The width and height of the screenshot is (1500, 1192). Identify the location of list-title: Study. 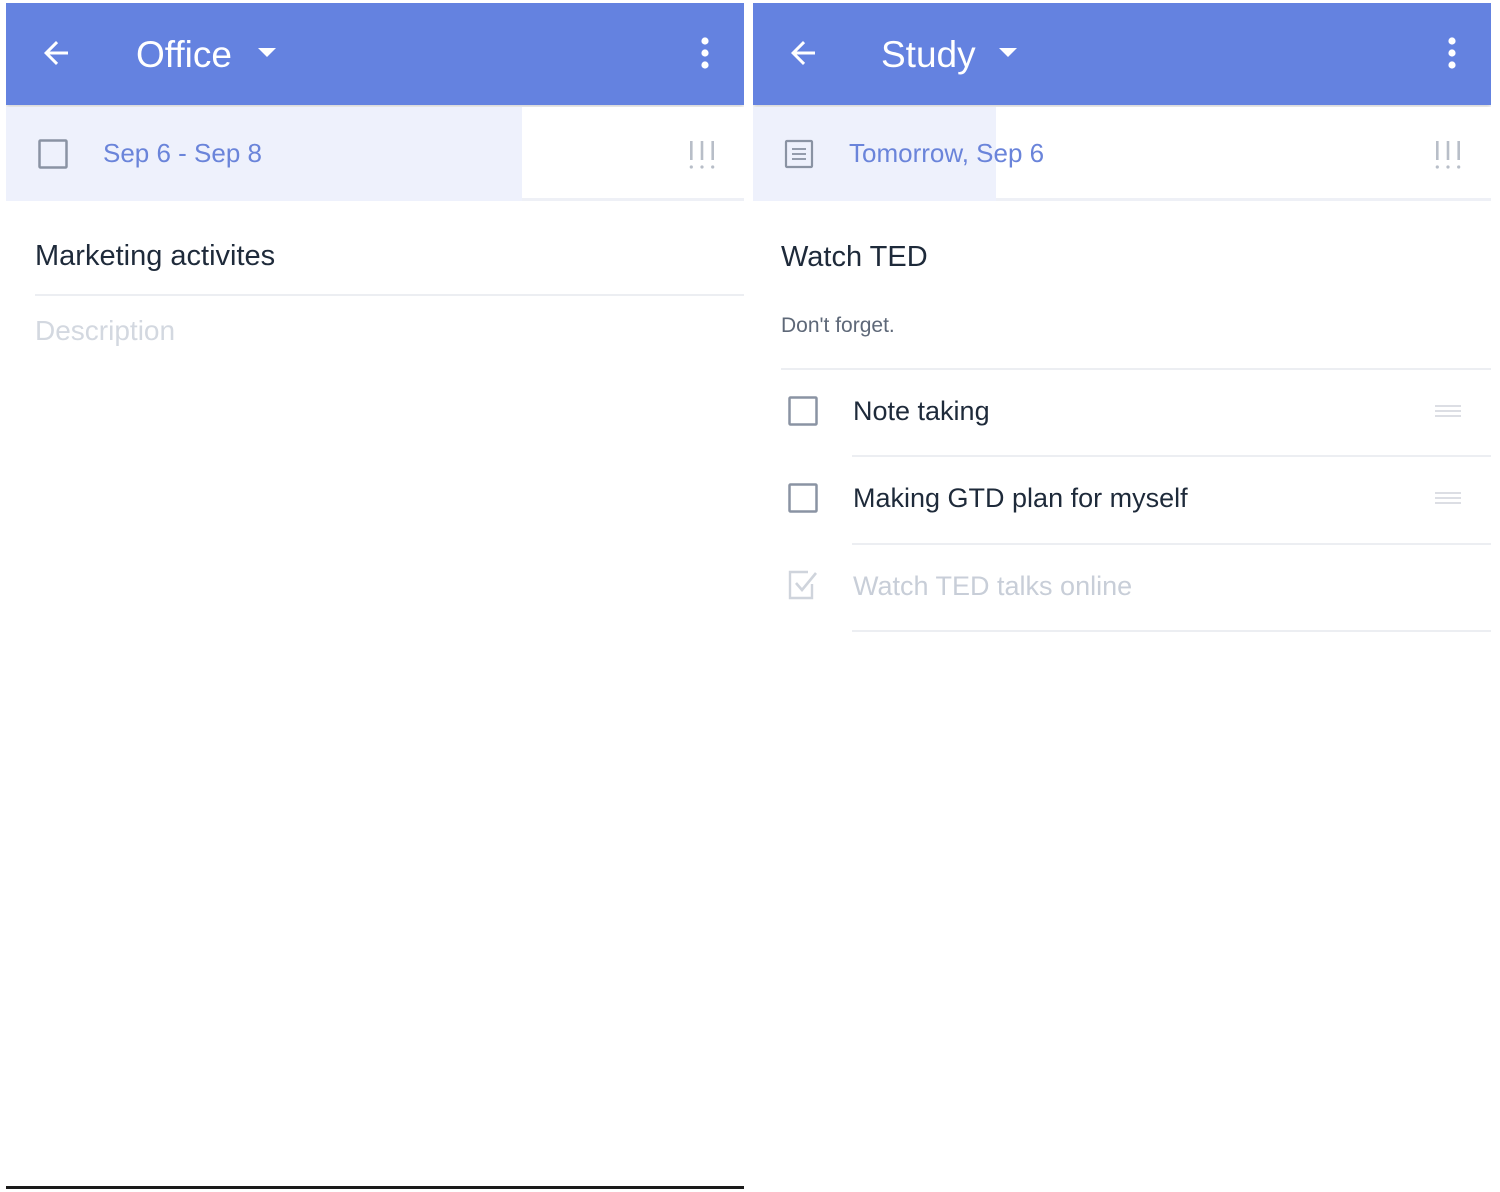
(928, 55).